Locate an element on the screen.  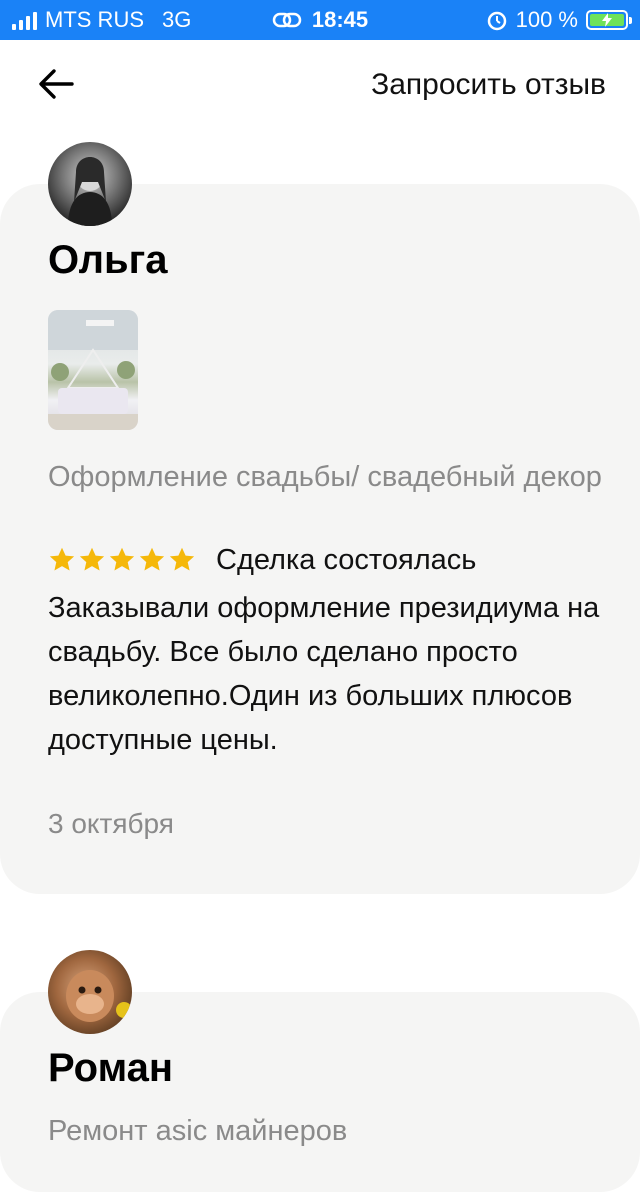
deal-status: Сделка состоялась is located at coordinates (346, 559).